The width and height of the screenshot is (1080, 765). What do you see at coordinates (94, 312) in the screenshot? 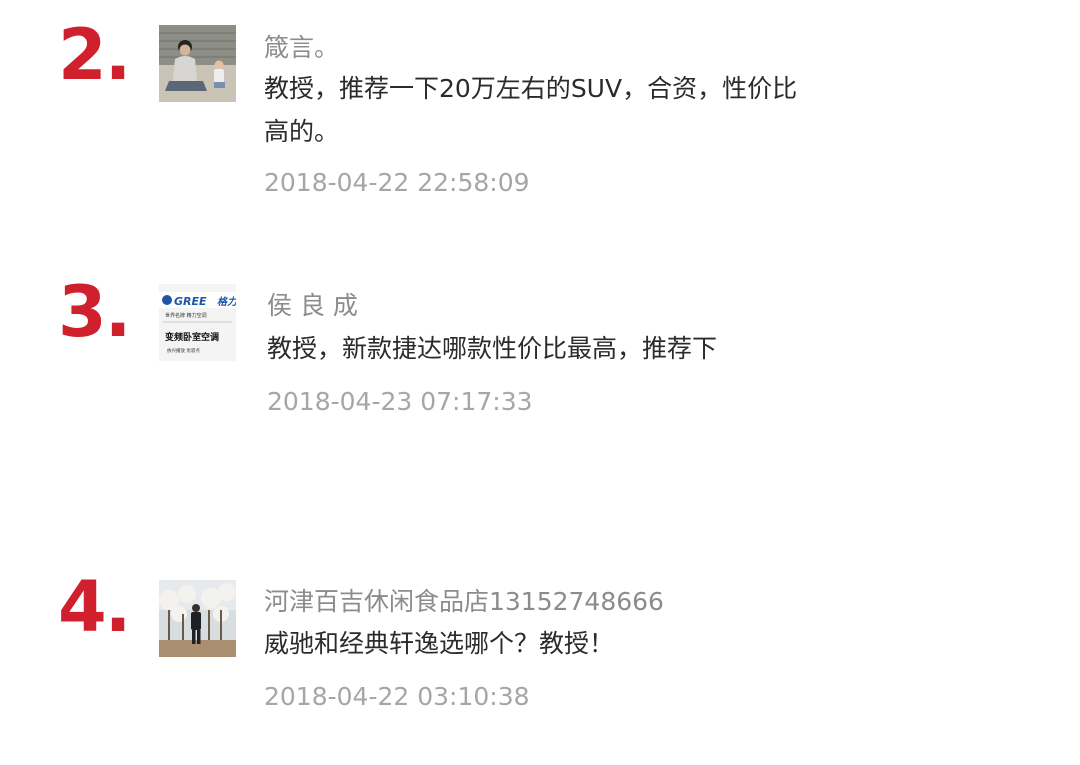
I see `rank-number: 3.` at bounding box center [94, 312].